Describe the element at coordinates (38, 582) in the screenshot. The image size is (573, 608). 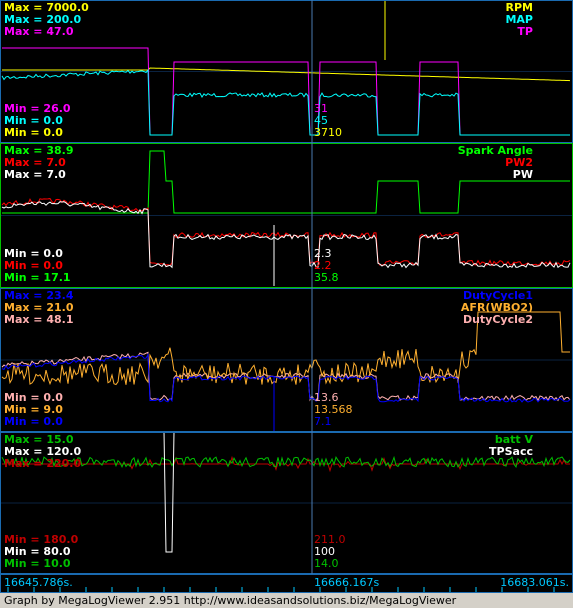
I see `time-start-label: 16645.786s.` at that location.